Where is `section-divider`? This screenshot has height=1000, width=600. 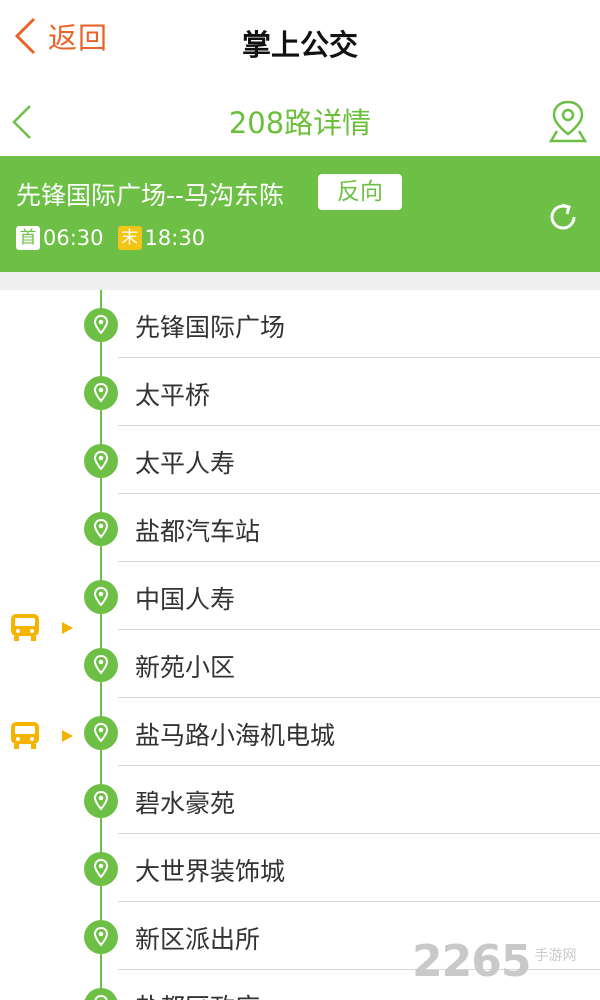
section-divider is located at coordinates (300, 281).